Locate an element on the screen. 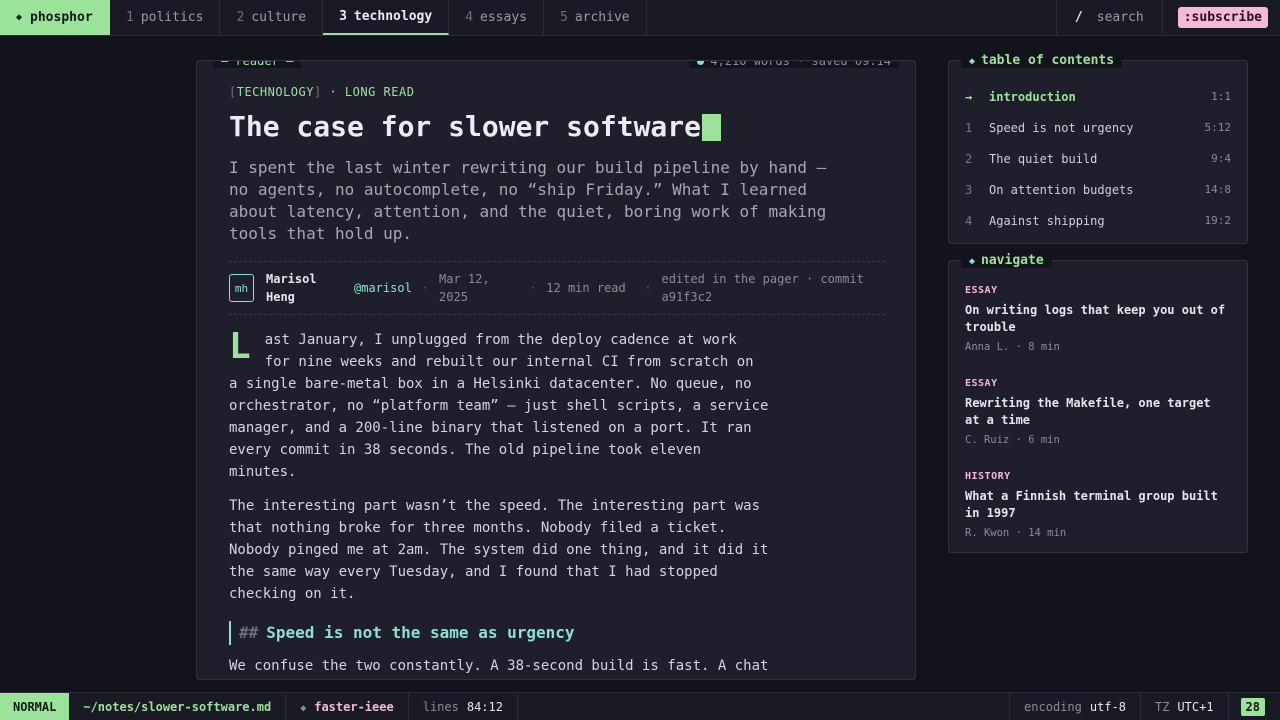 This screenshot has height=720, width=1280. related-article-tag: HISTORY is located at coordinates (988, 476).